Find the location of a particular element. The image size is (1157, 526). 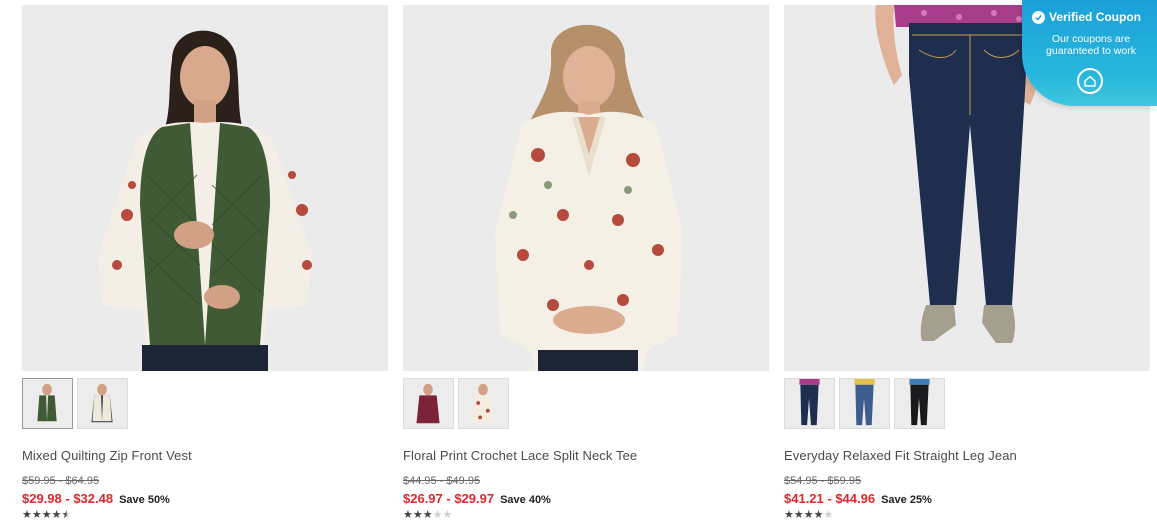

sale-row: $26.97 - $29.97 Save 40% is located at coordinates (477, 499).